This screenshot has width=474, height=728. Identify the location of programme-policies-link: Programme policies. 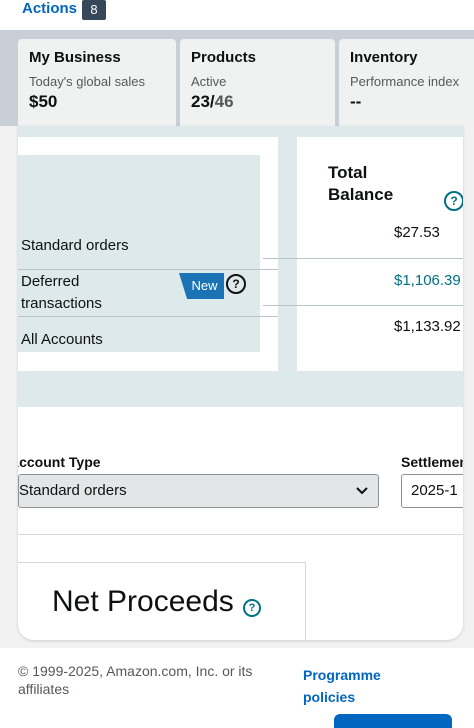
(363, 686).